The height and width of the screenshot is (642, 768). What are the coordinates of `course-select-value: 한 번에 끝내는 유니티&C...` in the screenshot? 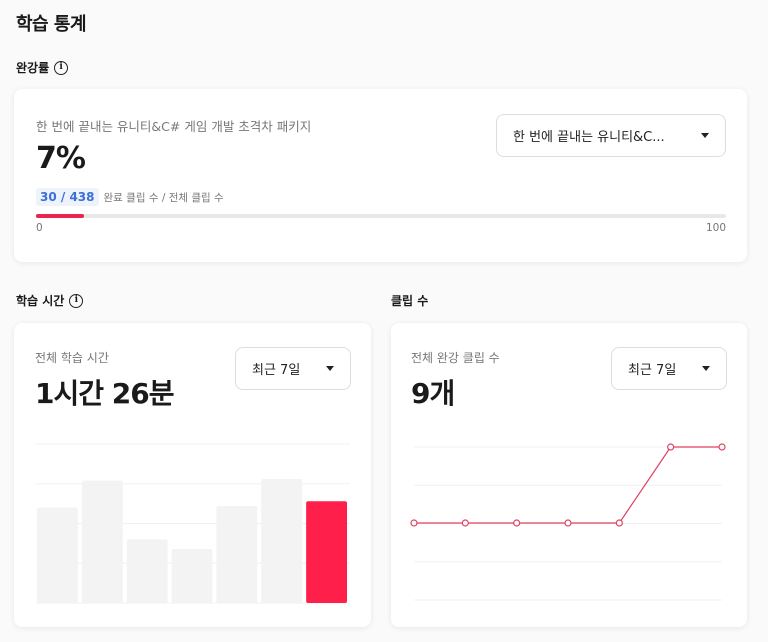 It's located at (589, 137).